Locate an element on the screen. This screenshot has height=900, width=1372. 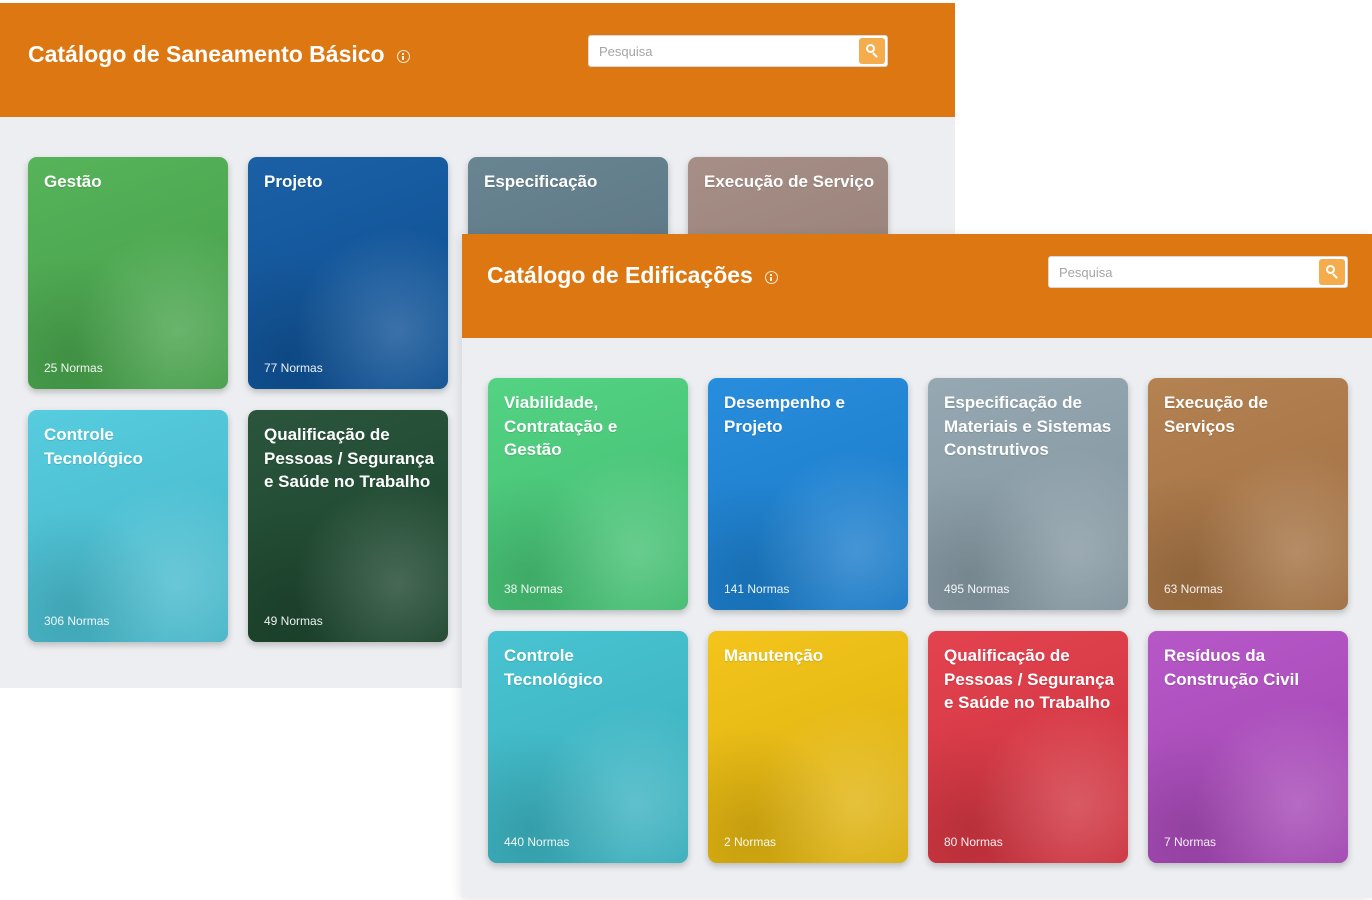
category-card-title: Especificação is located at coordinates (541, 181).